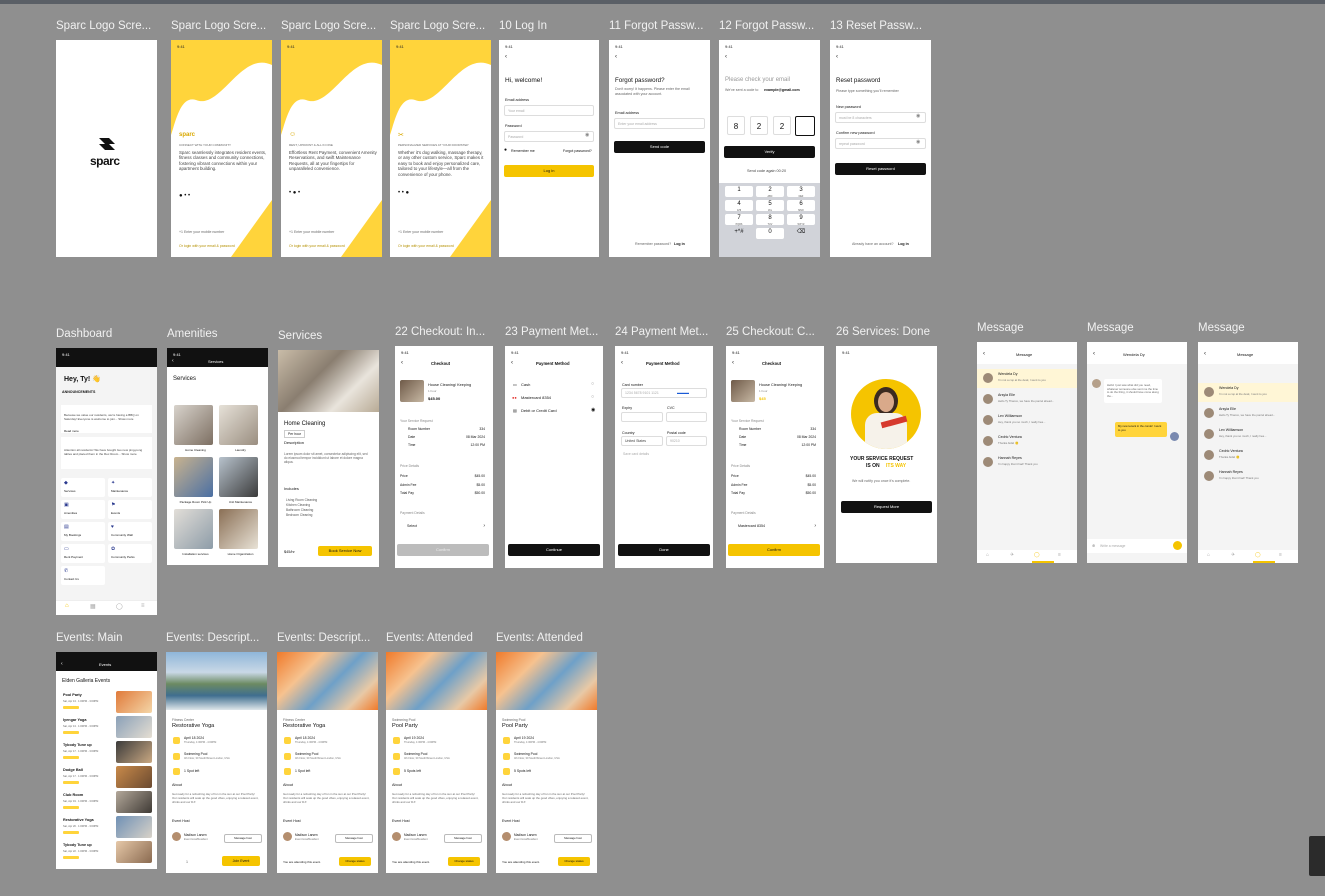 This screenshot has width=1325, height=896. Describe the element at coordinates (539, 410) in the screenshot. I see `payment-option-card: Debit or Credit Card` at that location.